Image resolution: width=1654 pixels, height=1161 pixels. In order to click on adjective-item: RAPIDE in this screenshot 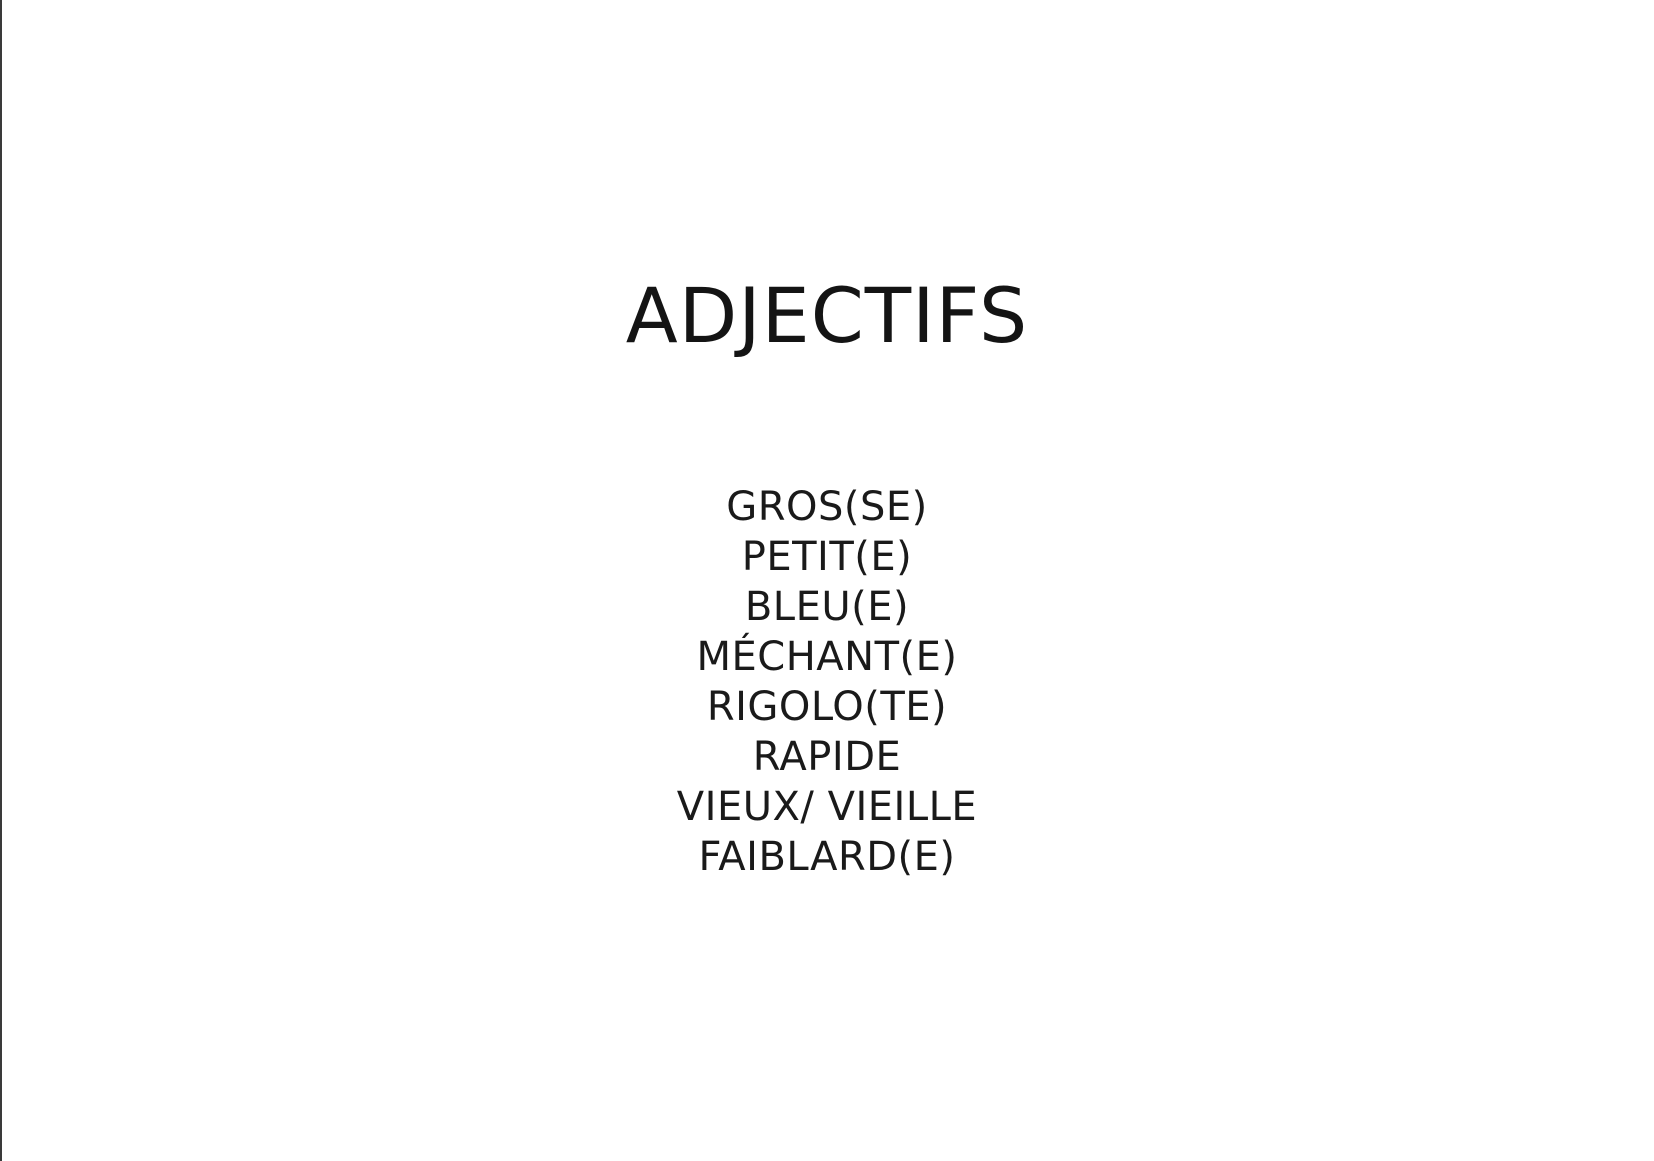, I will do `click(827, 757)`.